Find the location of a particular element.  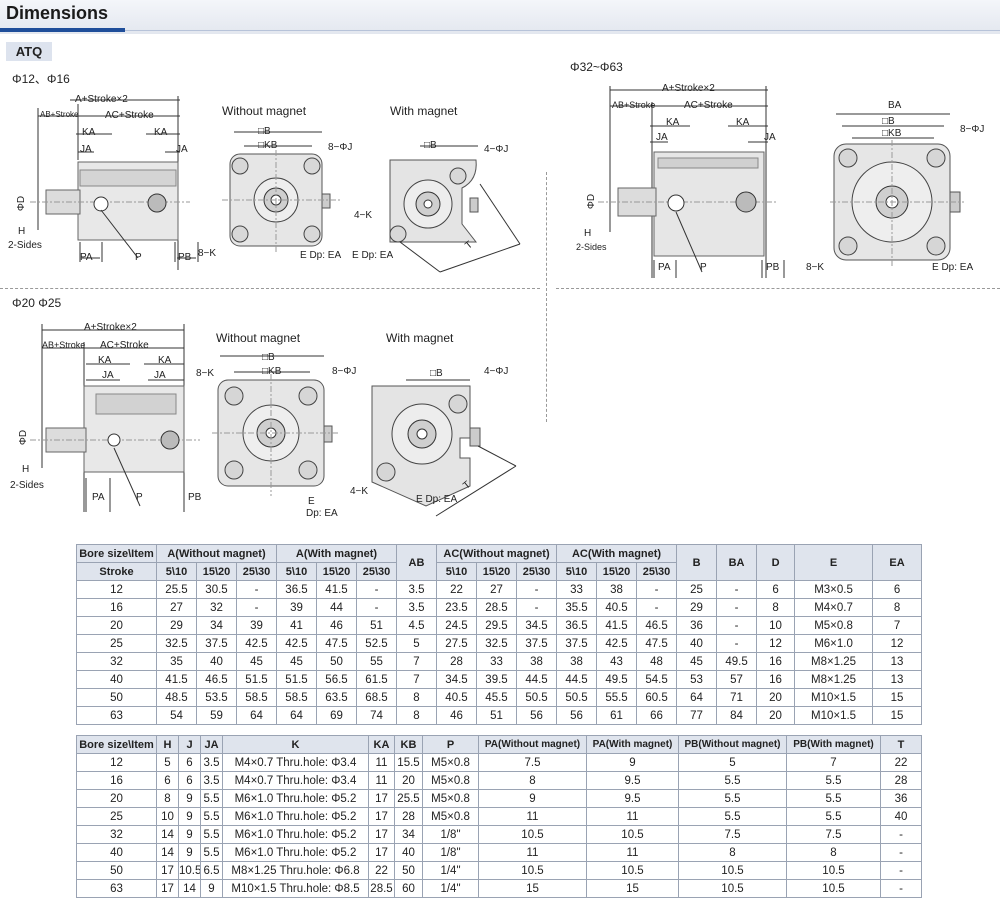

table2-cell: 15.5 is located at coordinates (408, 762).